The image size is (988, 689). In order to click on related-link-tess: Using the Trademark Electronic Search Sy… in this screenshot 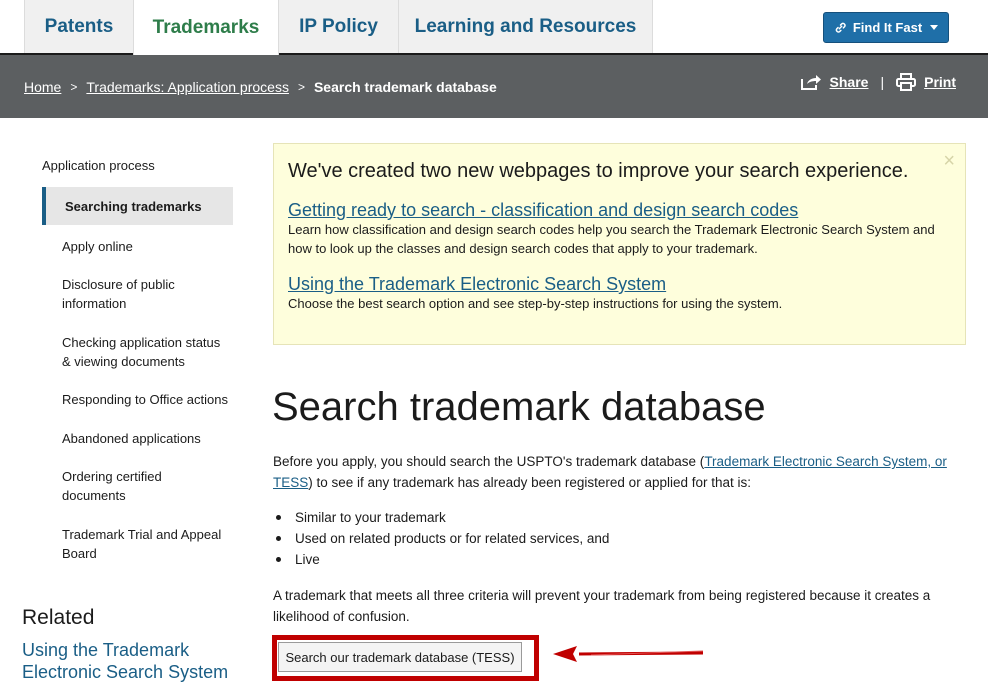, I will do `click(129, 661)`.